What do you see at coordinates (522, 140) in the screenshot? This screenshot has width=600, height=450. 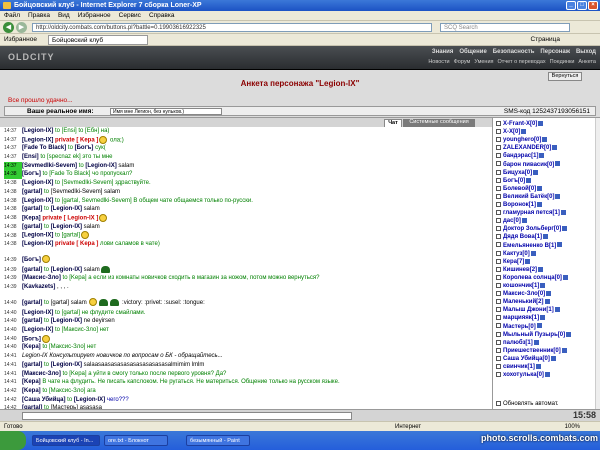 I see `user-list-item: younghero[0]` at bounding box center [522, 140].